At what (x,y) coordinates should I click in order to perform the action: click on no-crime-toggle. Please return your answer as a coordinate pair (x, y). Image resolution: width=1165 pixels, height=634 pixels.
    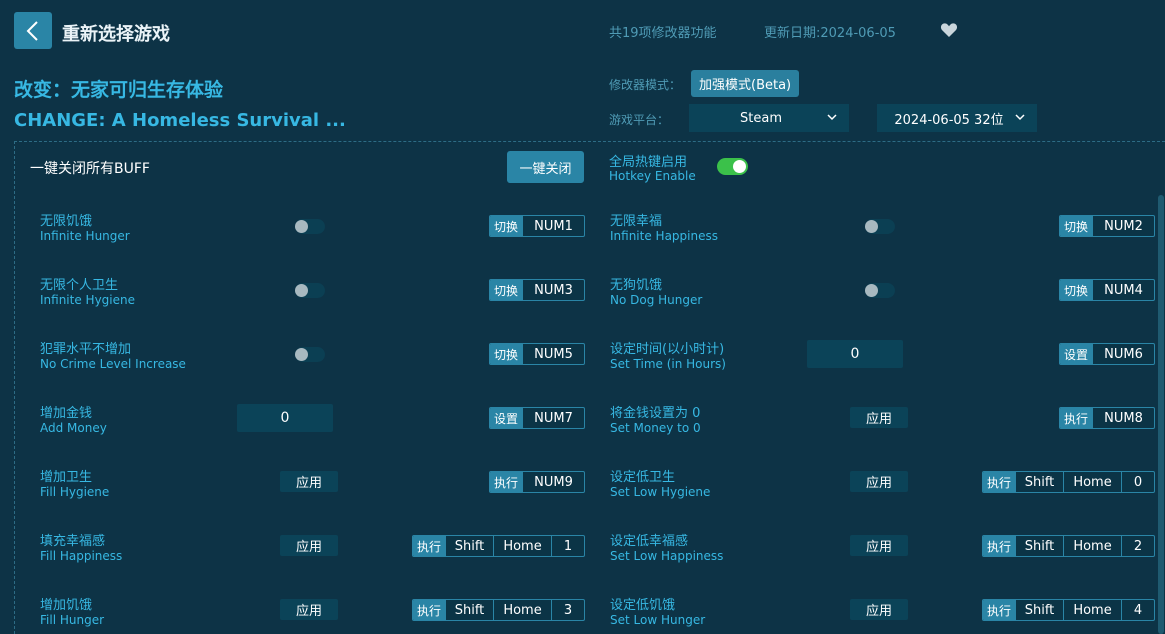
    Looking at the image, I should click on (310, 354).